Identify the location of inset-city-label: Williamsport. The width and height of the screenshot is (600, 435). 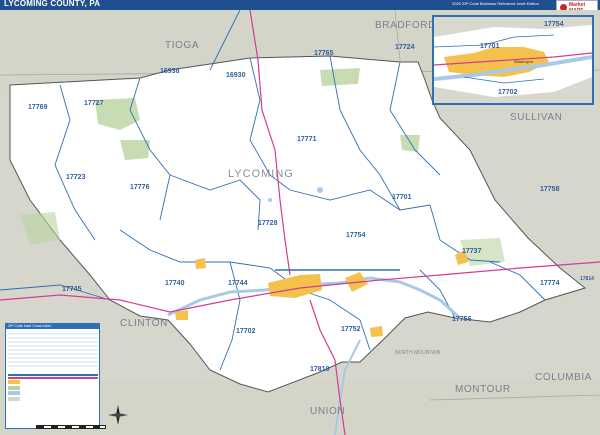
(524, 62).